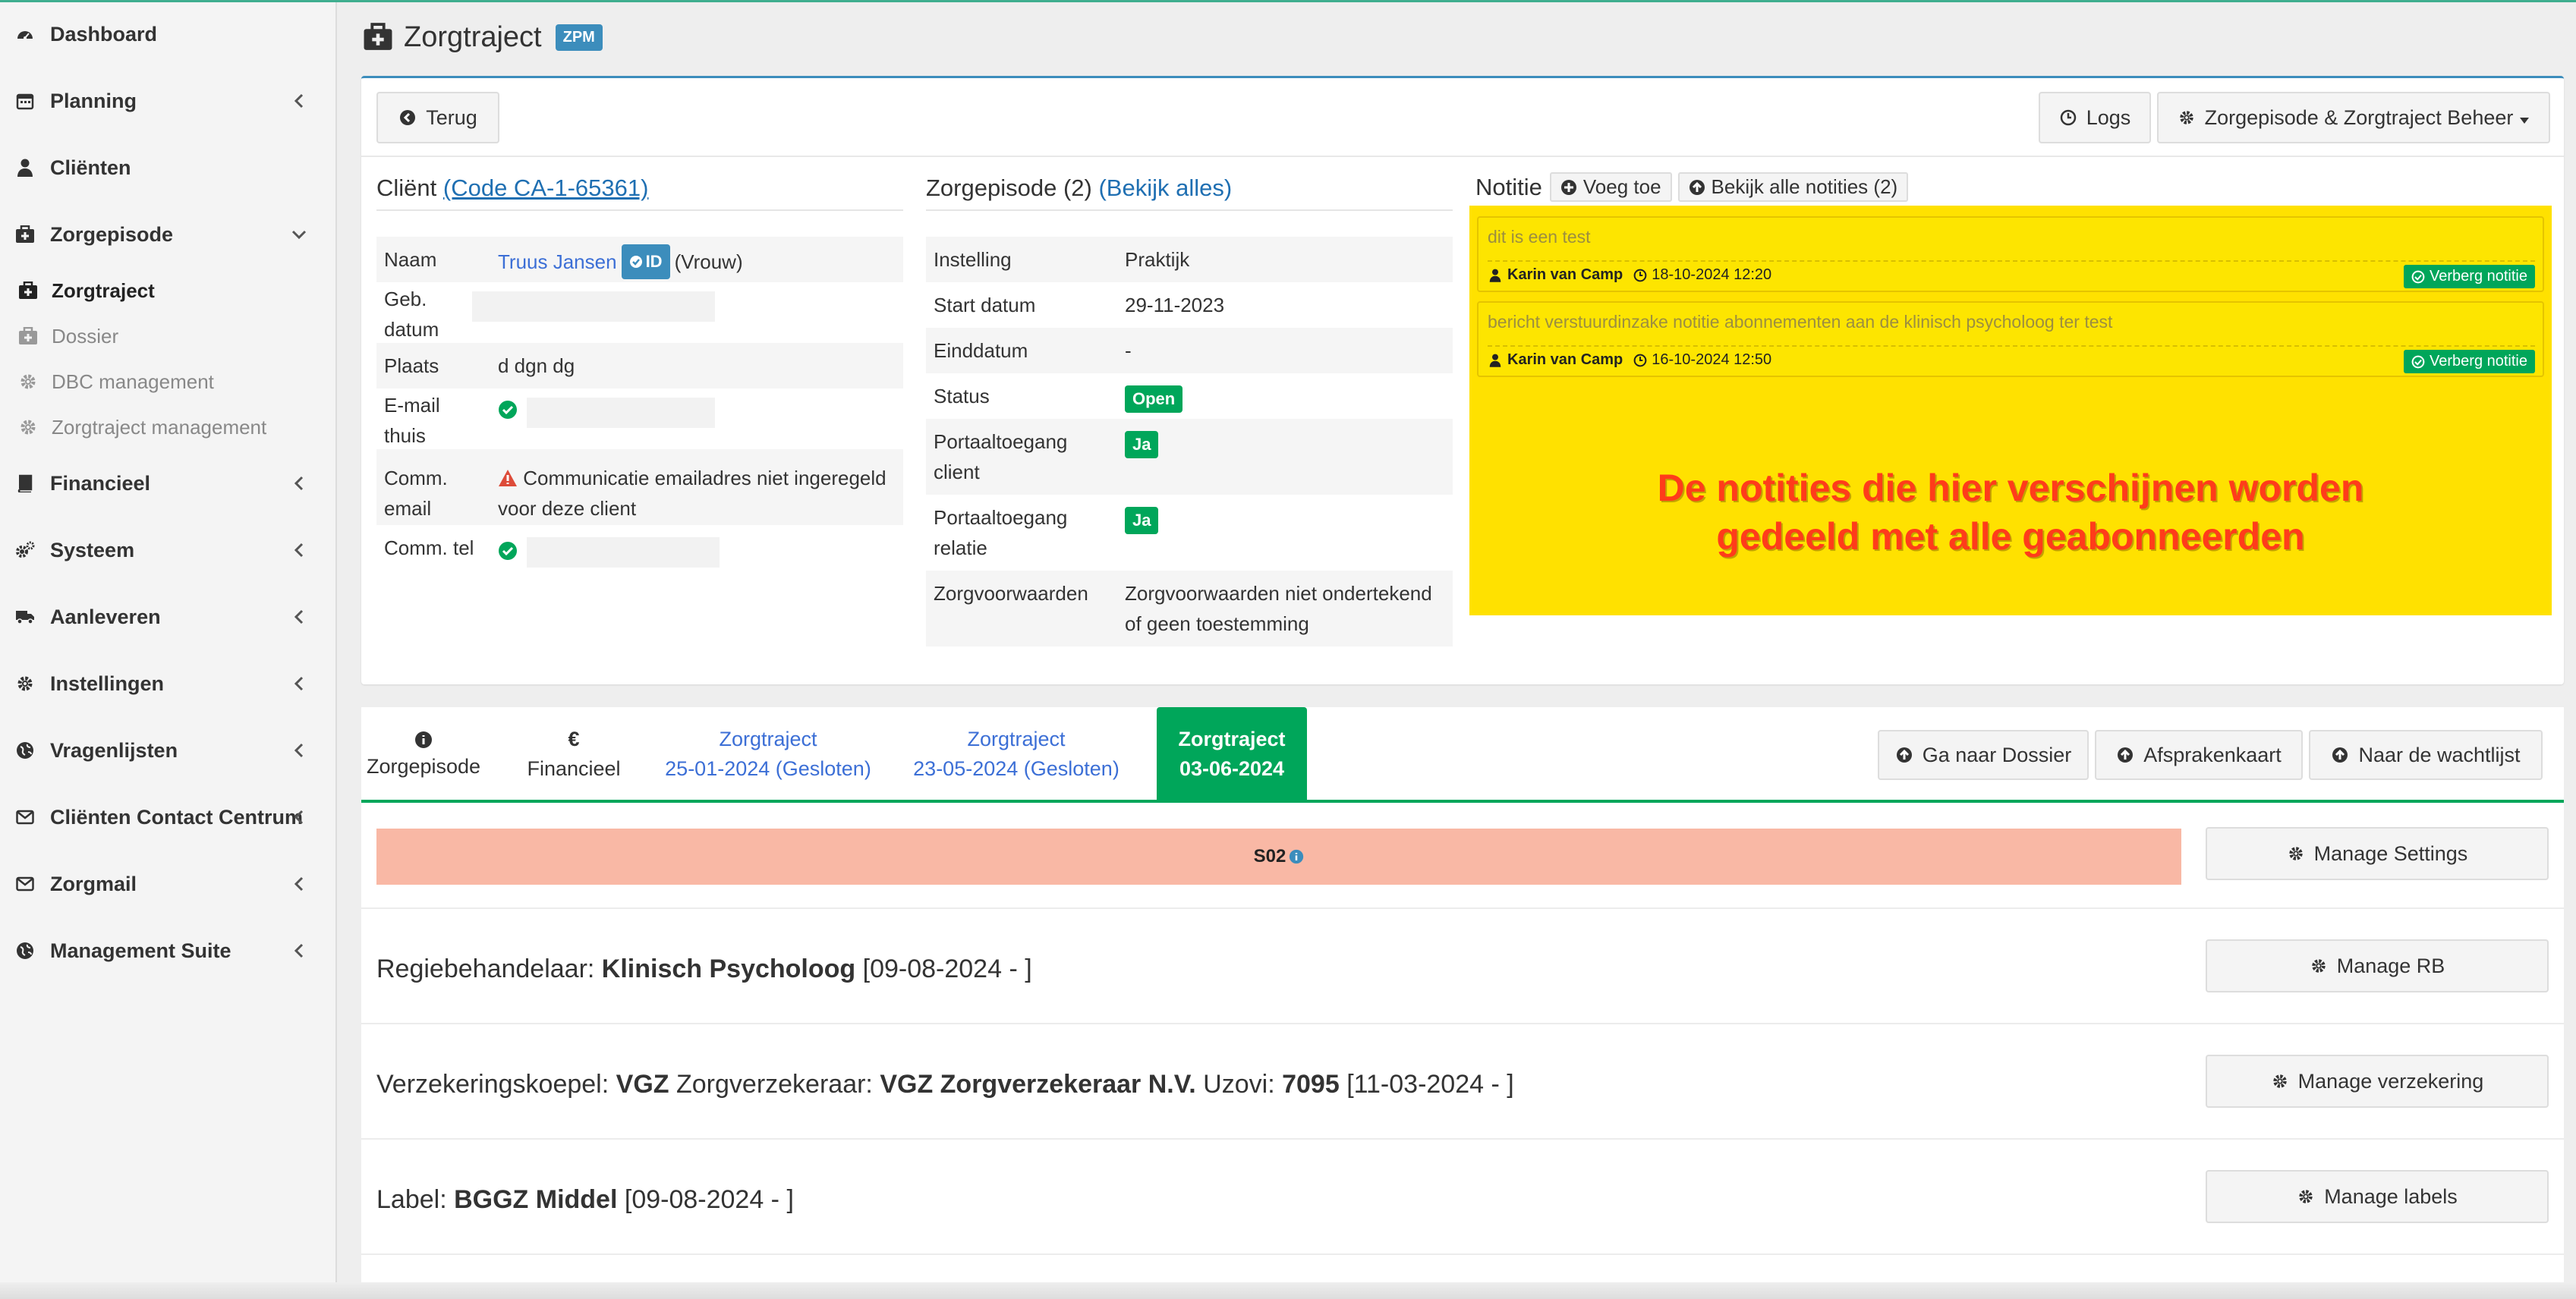  What do you see at coordinates (1016, 768) in the screenshot?
I see `tab-sublabel: 23-05-2024 (Gesloten)` at bounding box center [1016, 768].